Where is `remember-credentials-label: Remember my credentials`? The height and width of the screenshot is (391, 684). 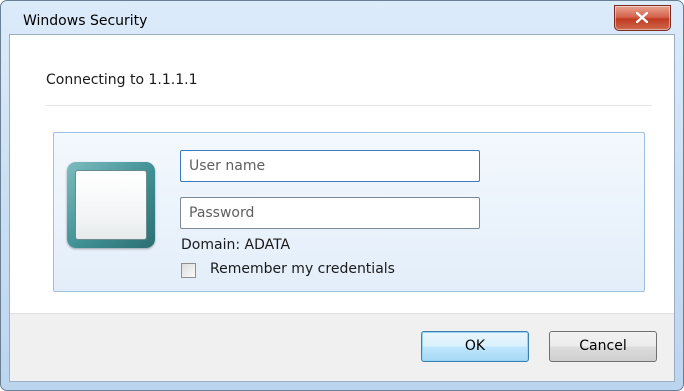
remember-credentials-label: Remember my credentials is located at coordinates (302, 269).